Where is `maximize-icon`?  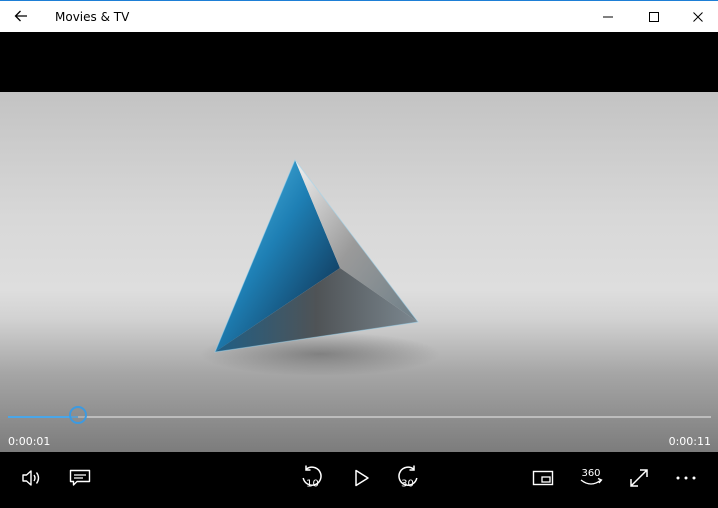
maximize-icon is located at coordinates (654, 16).